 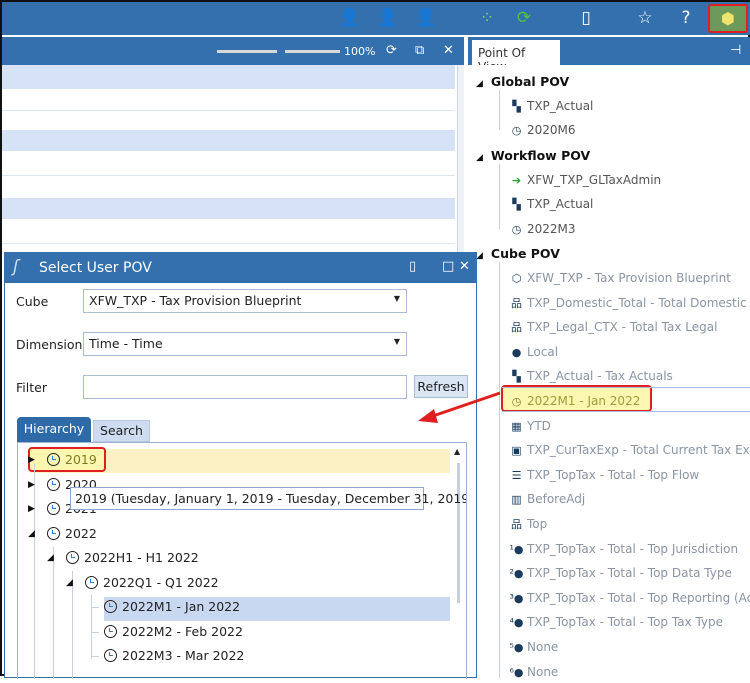 What do you see at coordinates (396, 298) in the screenshot?
I see `chevron-down-icon: ▼` at bounding box center [396, 298].